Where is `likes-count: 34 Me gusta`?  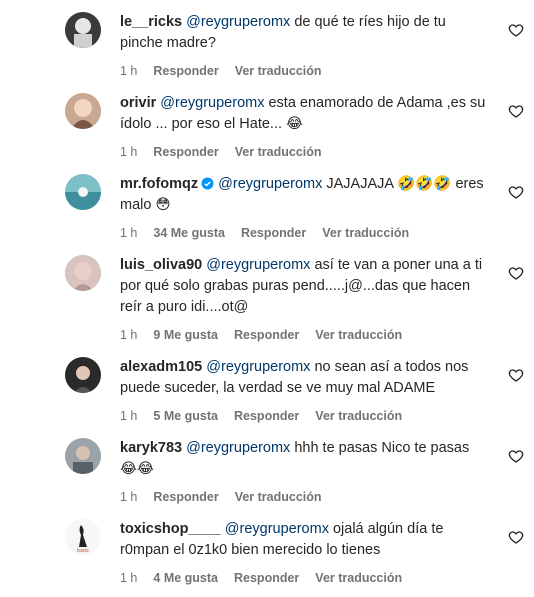
likes-count: 34 Me gusta is located at coordinates (189, 233).